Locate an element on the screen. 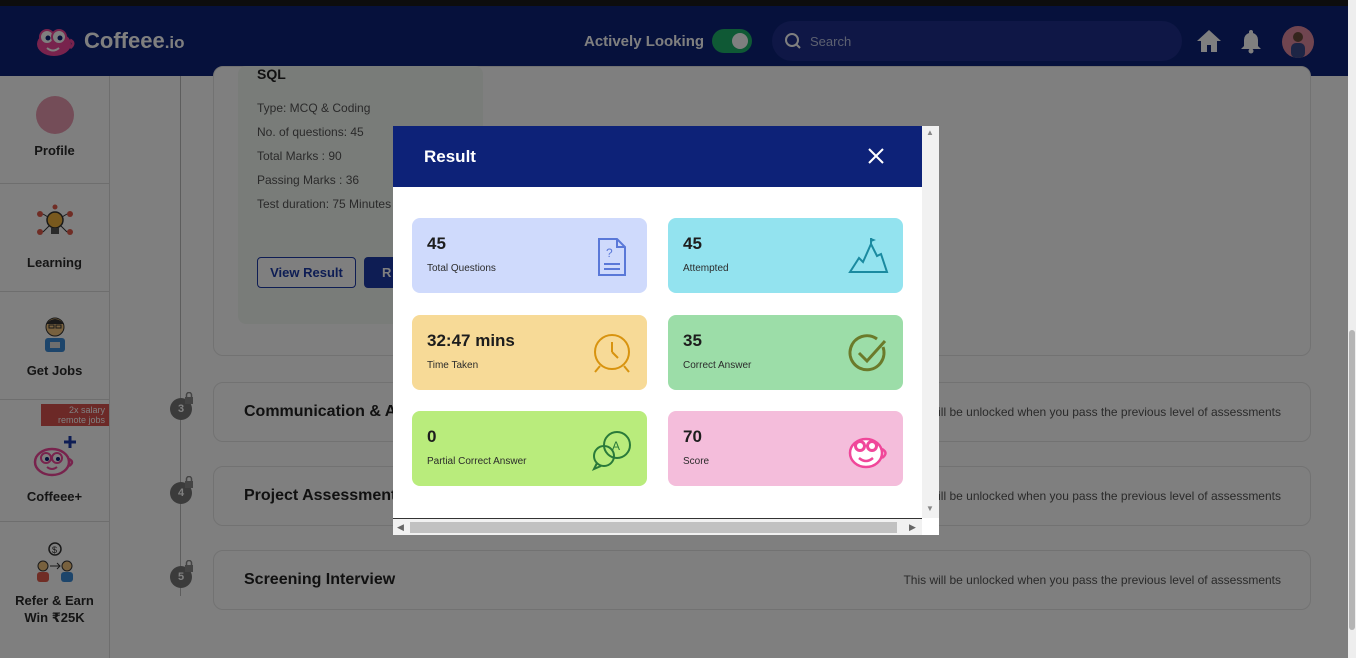  stat-value: 35 is located at coordinates (692, 340).